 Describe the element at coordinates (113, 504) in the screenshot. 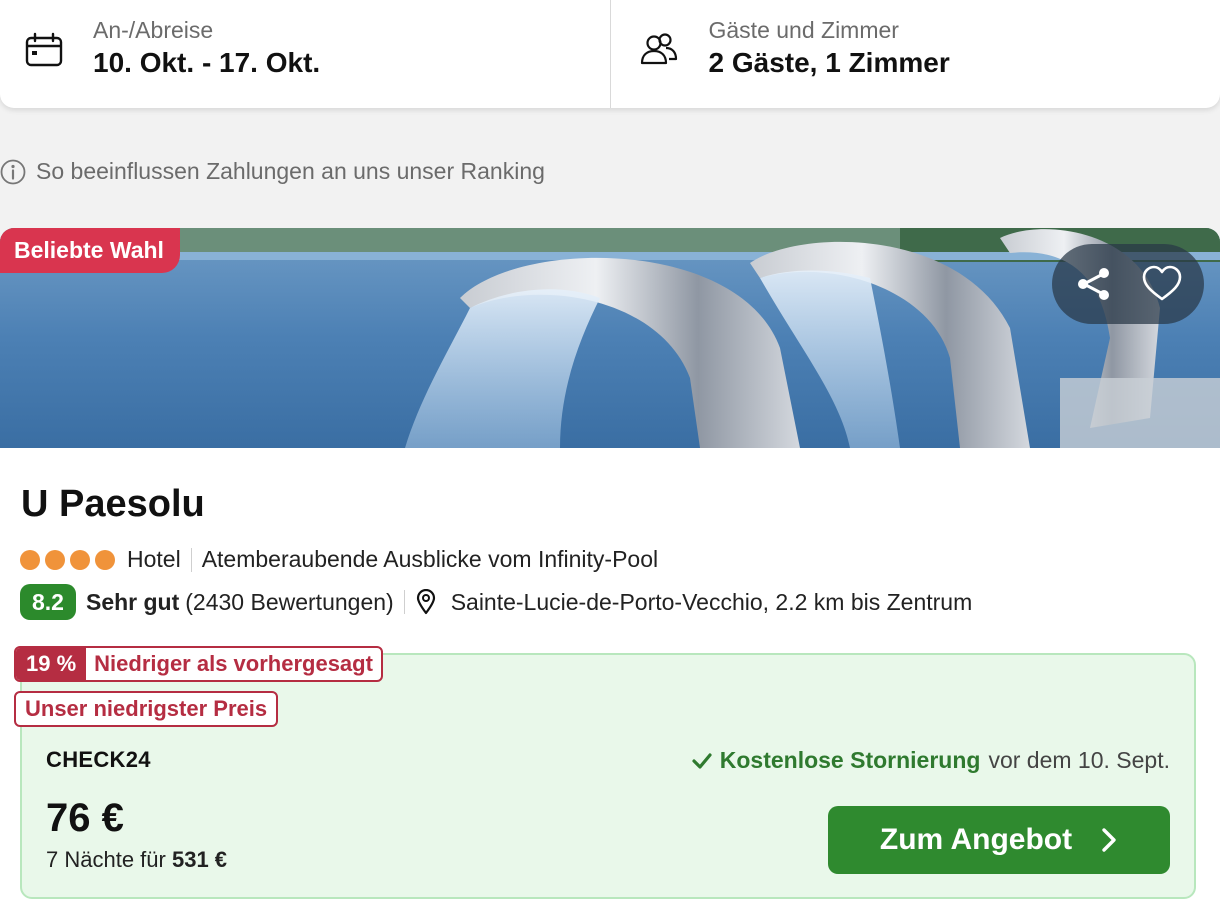

I see `hotel-name: U Paesolu` at that location.